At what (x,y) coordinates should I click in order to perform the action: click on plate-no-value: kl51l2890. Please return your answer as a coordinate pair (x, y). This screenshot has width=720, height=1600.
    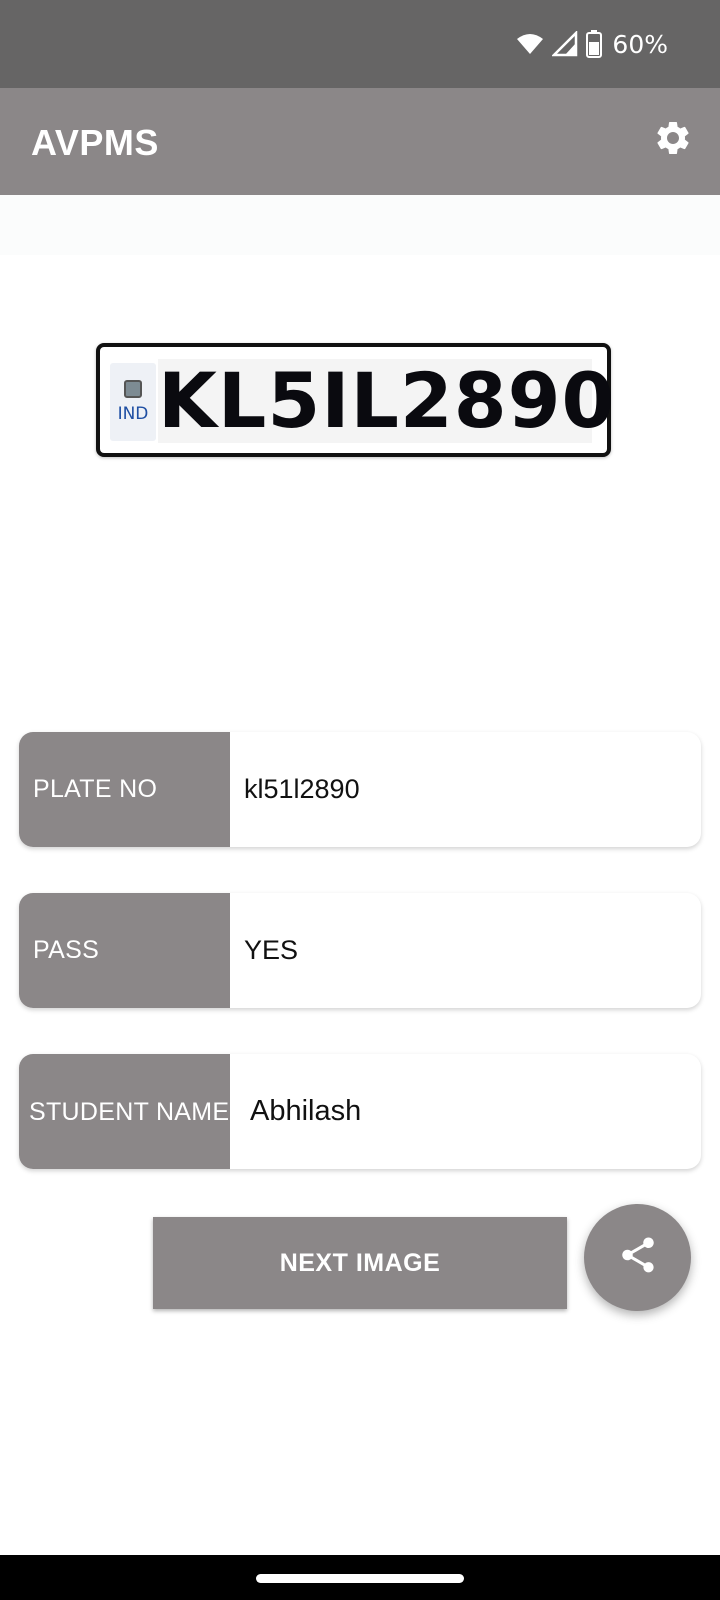
    Looking at the image, I should click on (302, 789).